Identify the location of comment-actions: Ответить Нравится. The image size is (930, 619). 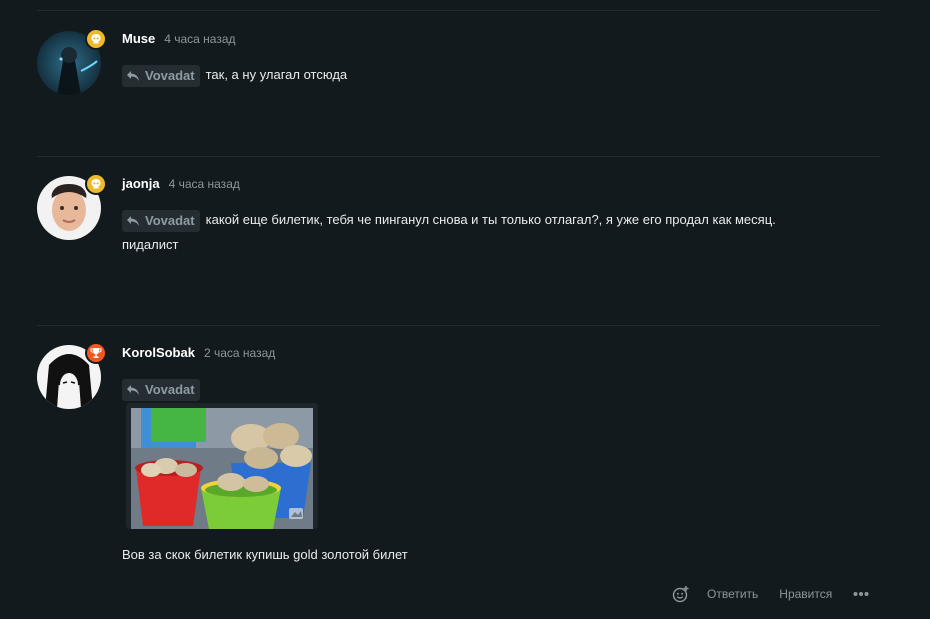
(770, 594).